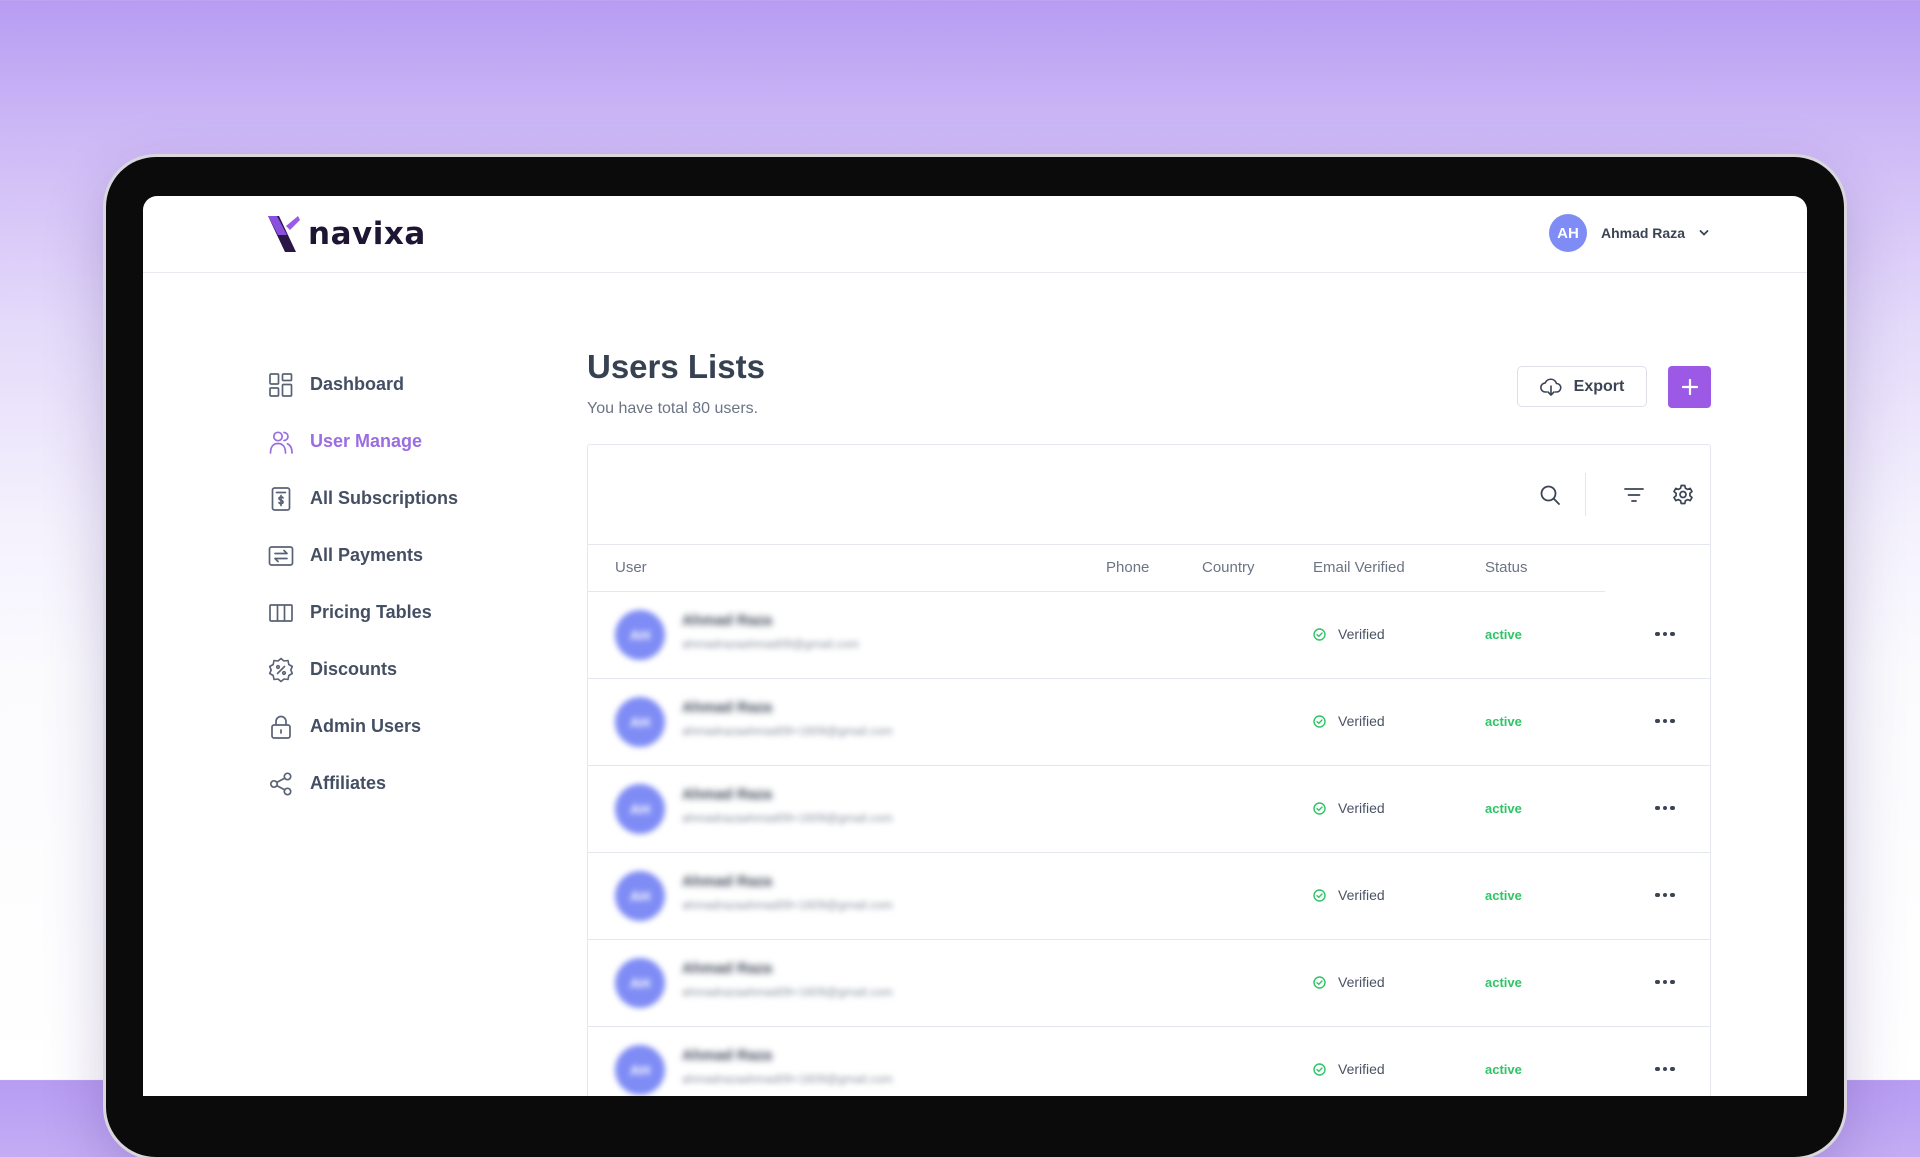 The width and height of the screenshot is (1920, 1157). What do you see at coordinates (398, 555) in the screenshot?
I see `sidebar-item-all-payments: All Payments` at bounding box center [398, 555].